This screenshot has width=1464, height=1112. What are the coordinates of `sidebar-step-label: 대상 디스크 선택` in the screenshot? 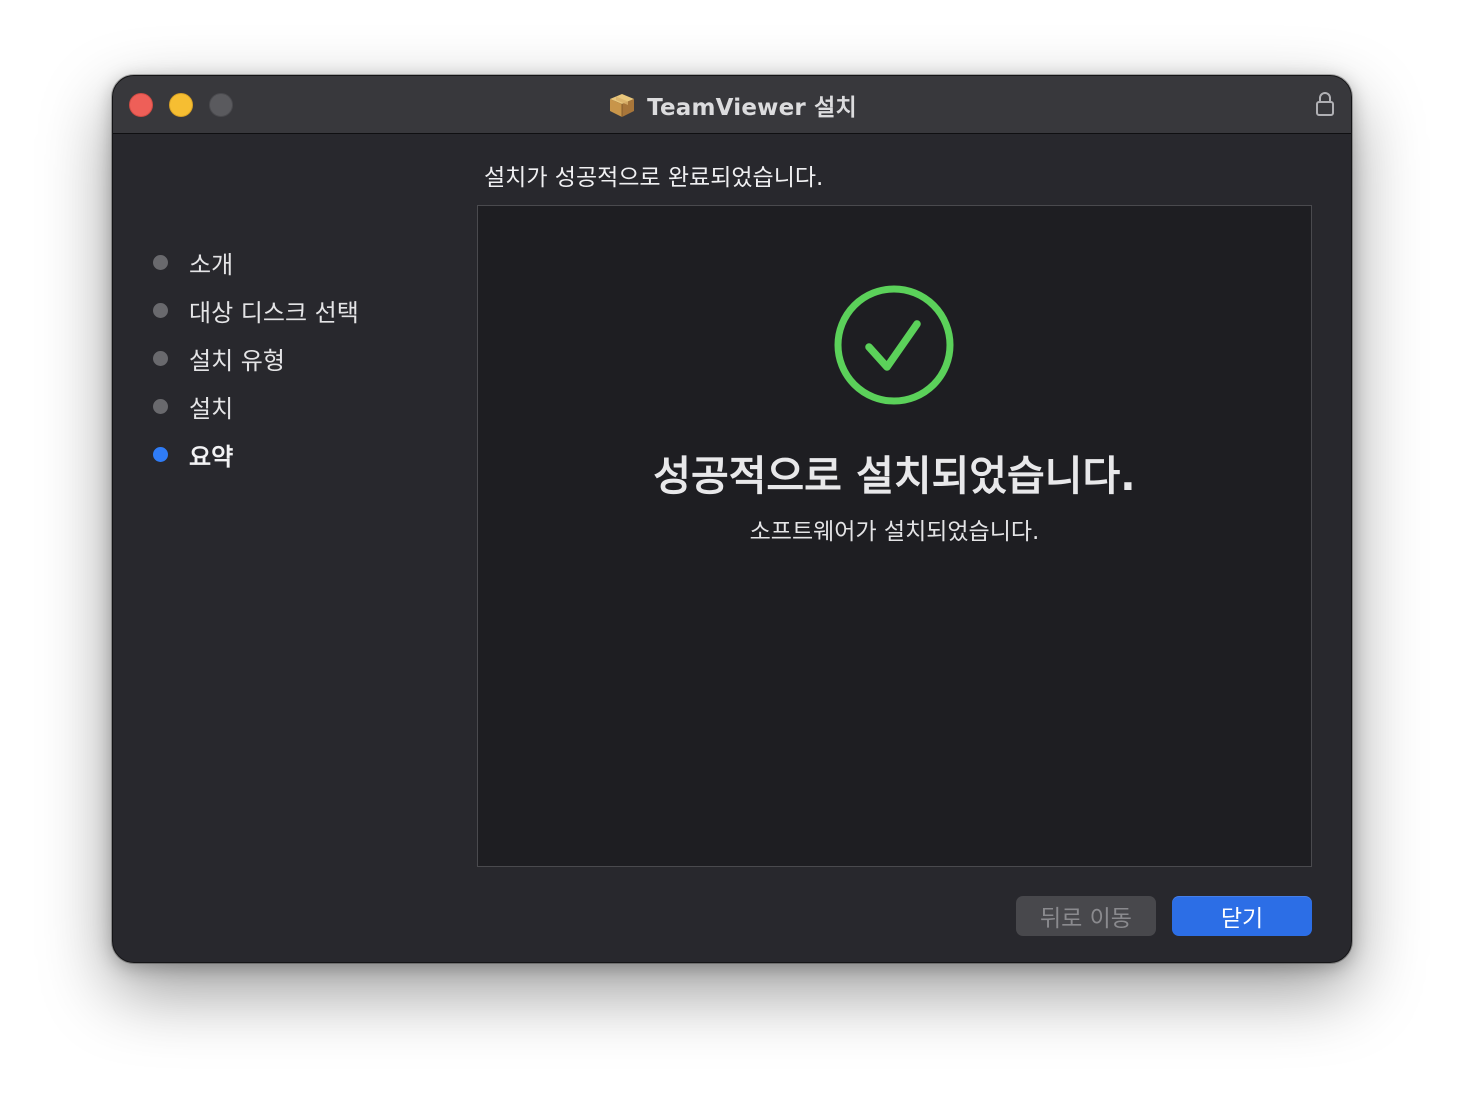 It's located at (274, 312).